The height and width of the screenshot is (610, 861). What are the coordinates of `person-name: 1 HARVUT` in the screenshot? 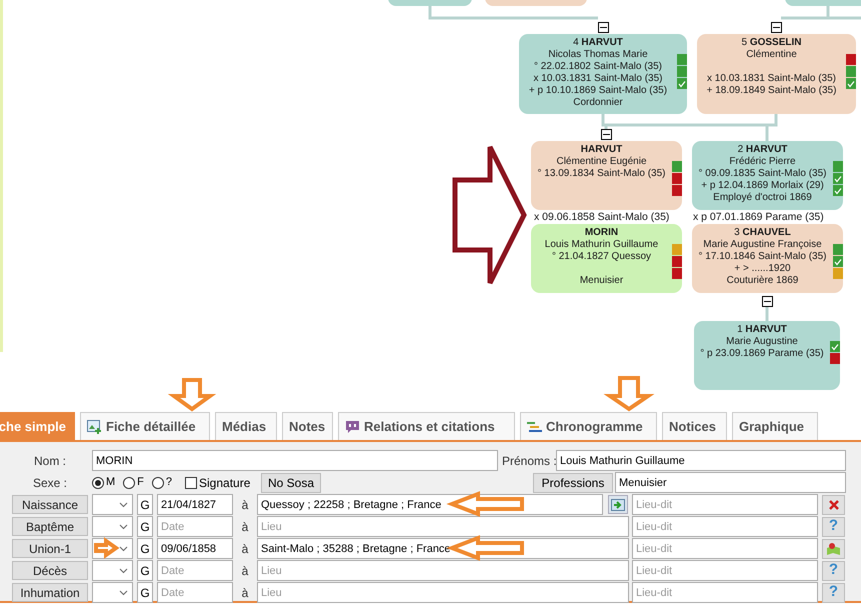 It's located at (762, 330).